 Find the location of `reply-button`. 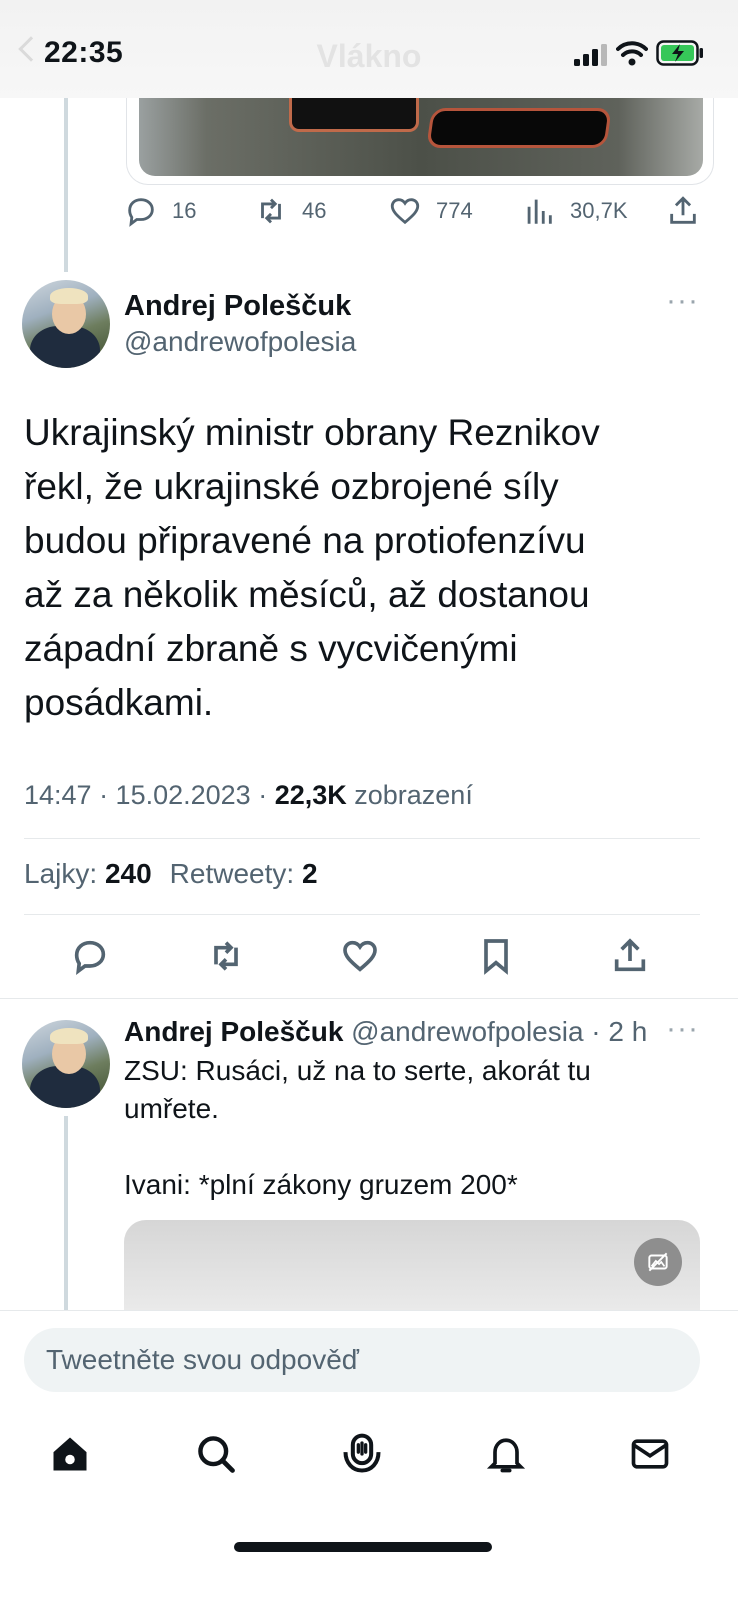

reply-button is located at coordinates (90, 958).